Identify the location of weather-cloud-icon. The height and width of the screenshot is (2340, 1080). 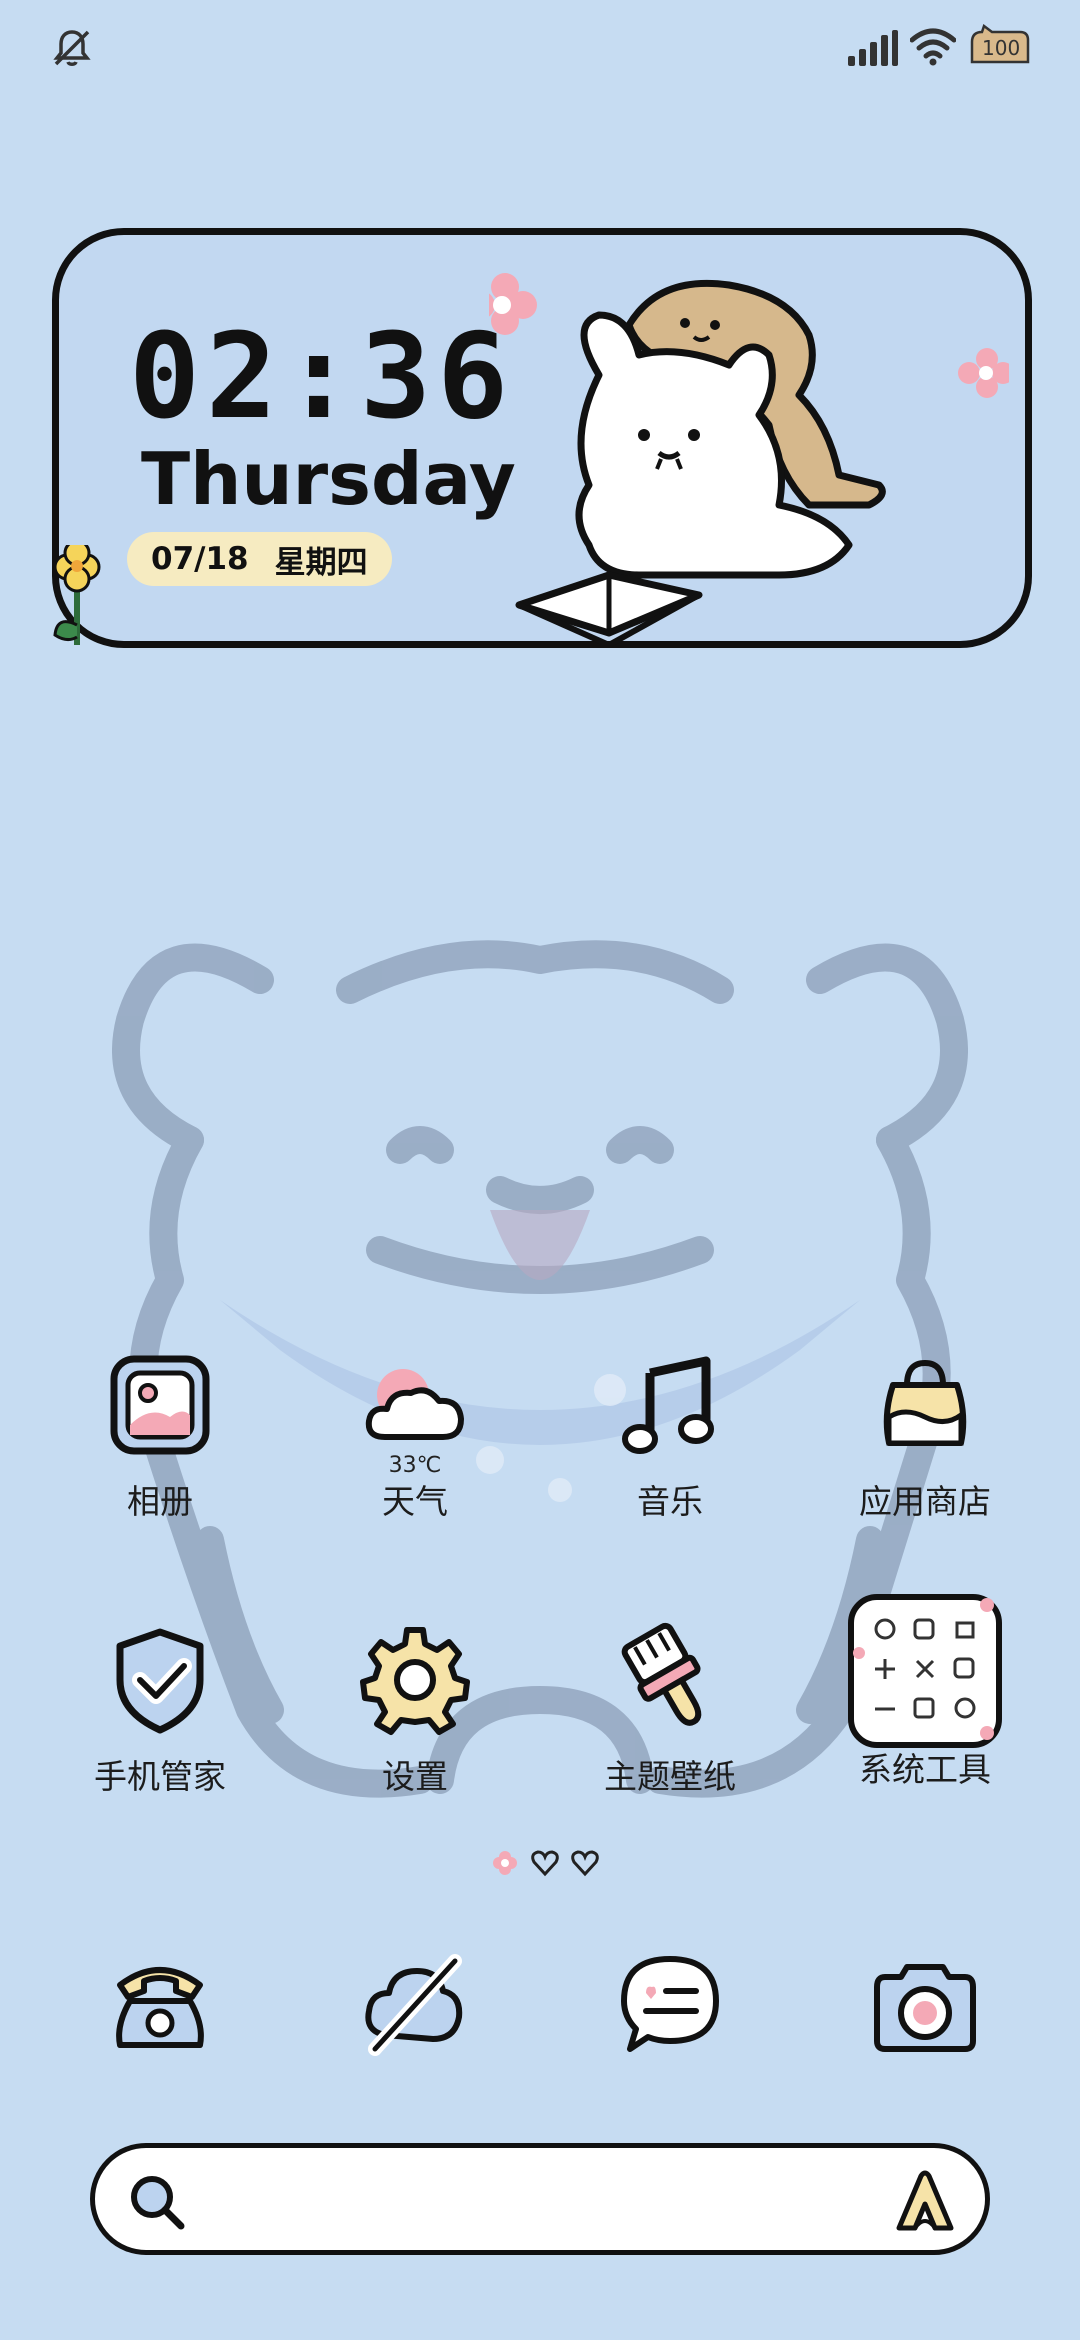
(415, 1405).